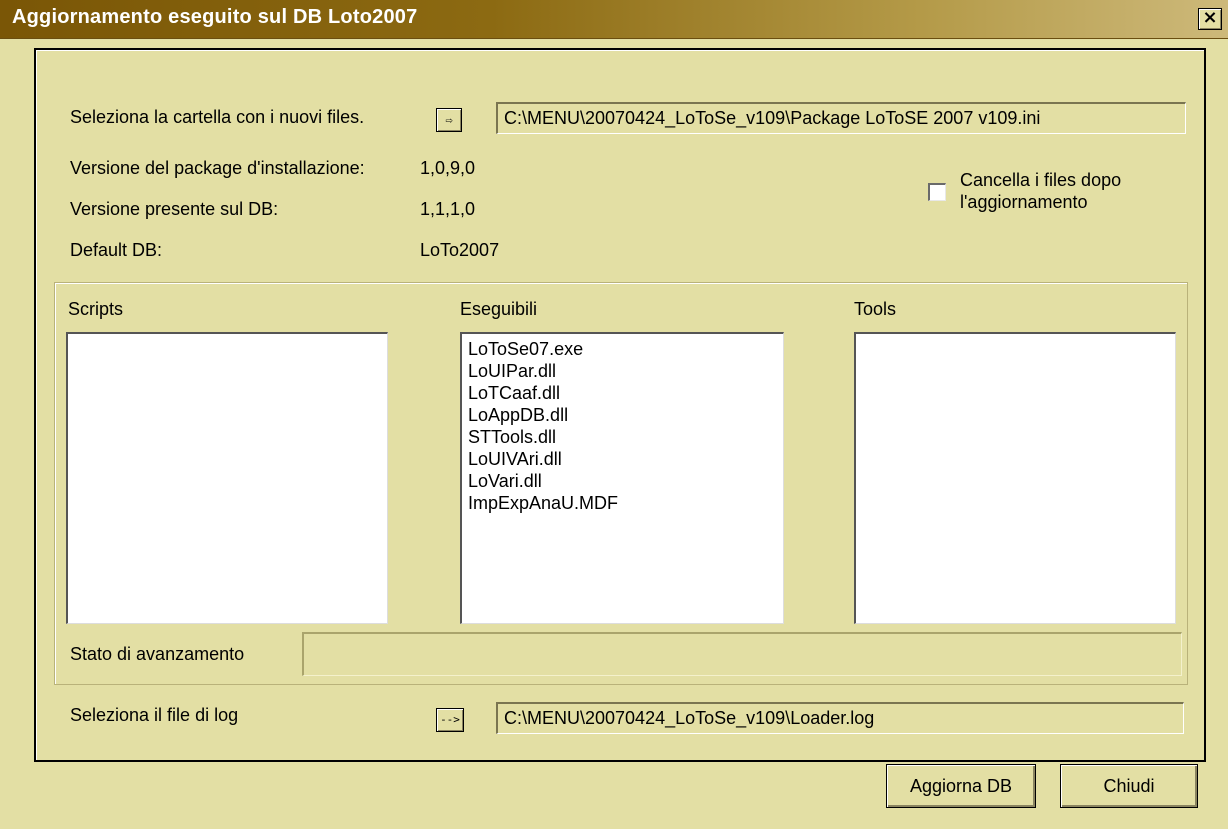  What do you see at coordinates (614, 19) in the screenshot?
I see `title-bar: Aggiornamento eseguito sul DB Loto2007 ×` at bounding box center [614, 19].